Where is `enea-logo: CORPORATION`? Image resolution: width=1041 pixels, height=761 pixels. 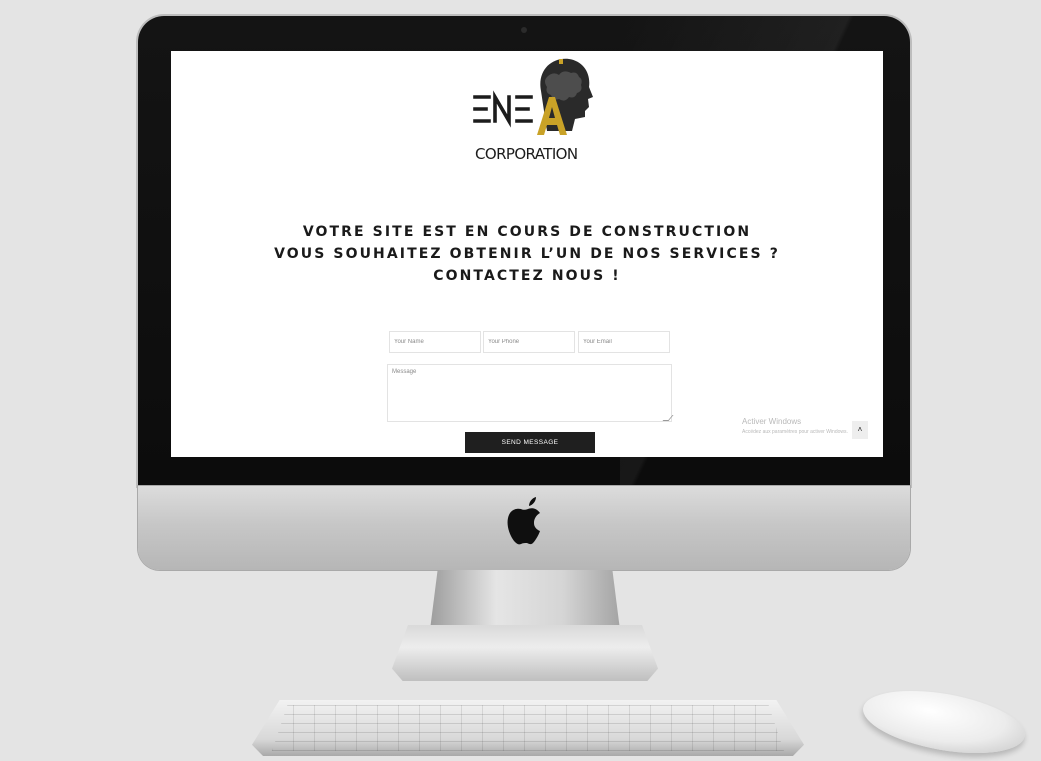
enea-logo: CORPORATION is located at coordinates (533, 110).